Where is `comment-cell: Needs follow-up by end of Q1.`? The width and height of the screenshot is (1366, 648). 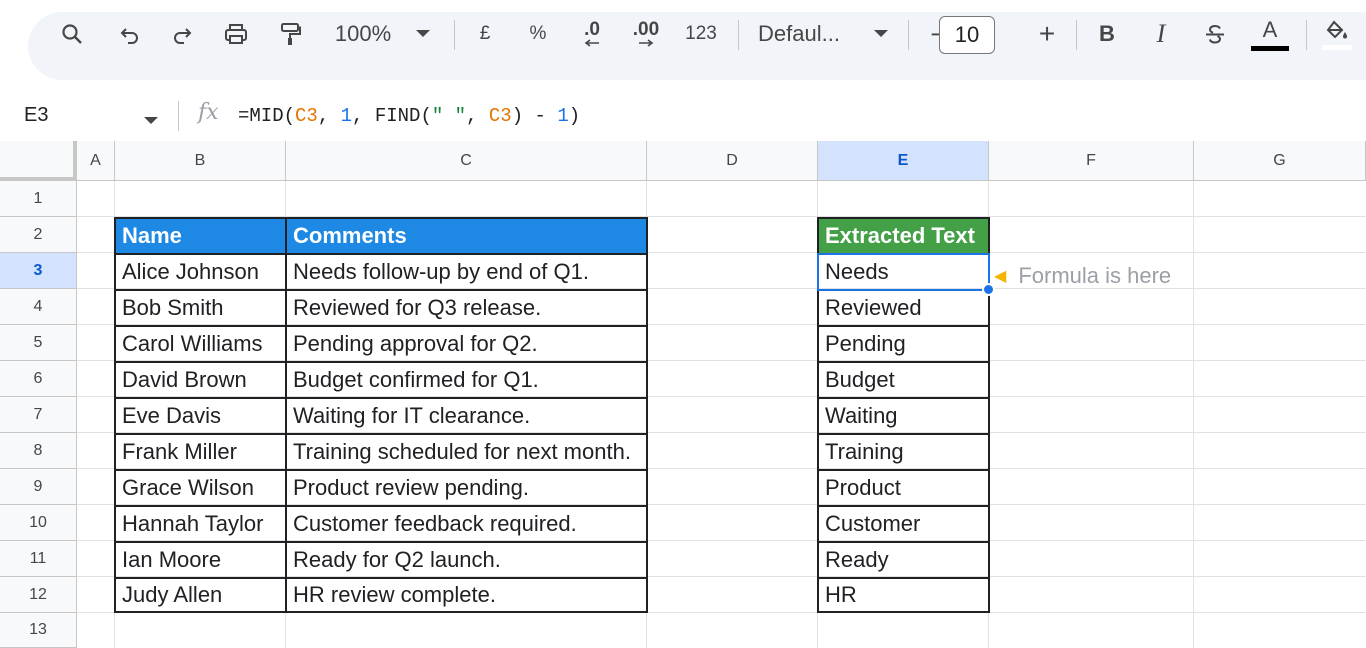
comment-cell: Needs follow-up by end of Q1. is located at coordinates (466, 272).